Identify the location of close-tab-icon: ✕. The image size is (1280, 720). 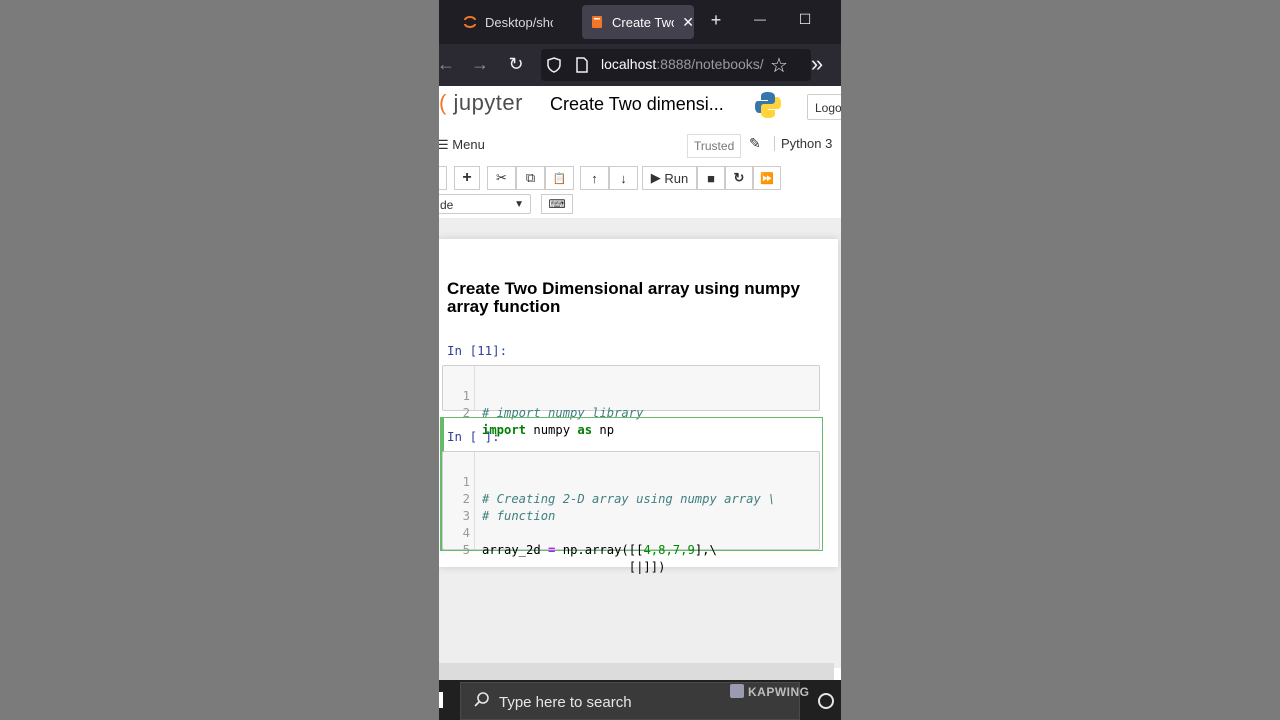
(688, 22).